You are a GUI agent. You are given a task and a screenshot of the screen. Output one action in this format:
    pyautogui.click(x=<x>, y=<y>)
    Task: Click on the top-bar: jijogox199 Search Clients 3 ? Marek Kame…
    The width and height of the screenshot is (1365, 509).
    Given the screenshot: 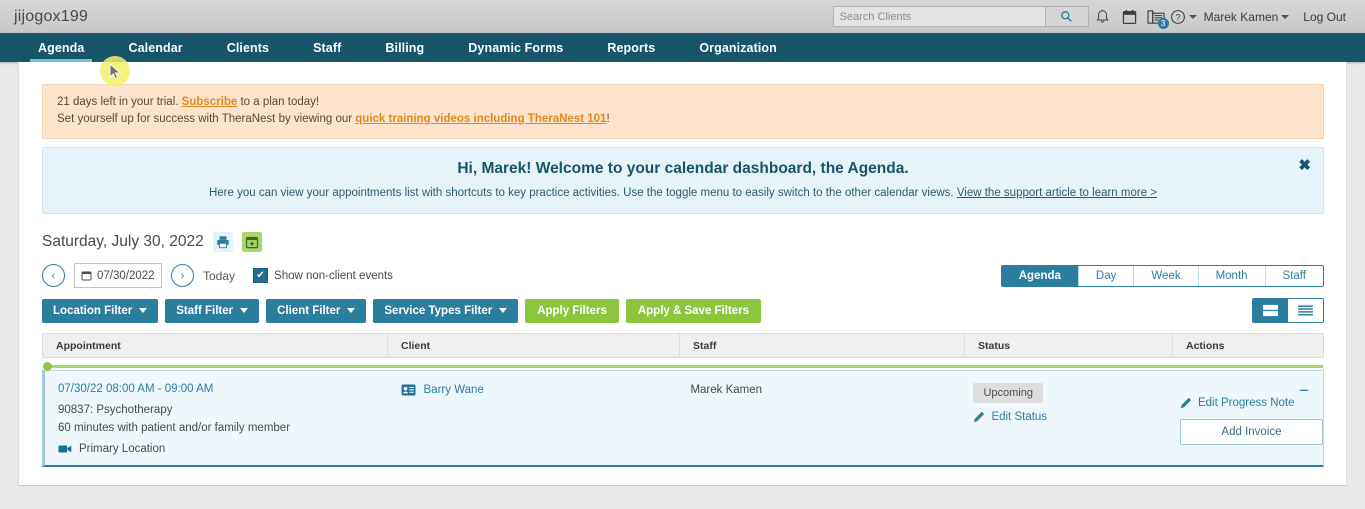 What is the action you would take?
    pyautogui.click(x=682, y=16)
    